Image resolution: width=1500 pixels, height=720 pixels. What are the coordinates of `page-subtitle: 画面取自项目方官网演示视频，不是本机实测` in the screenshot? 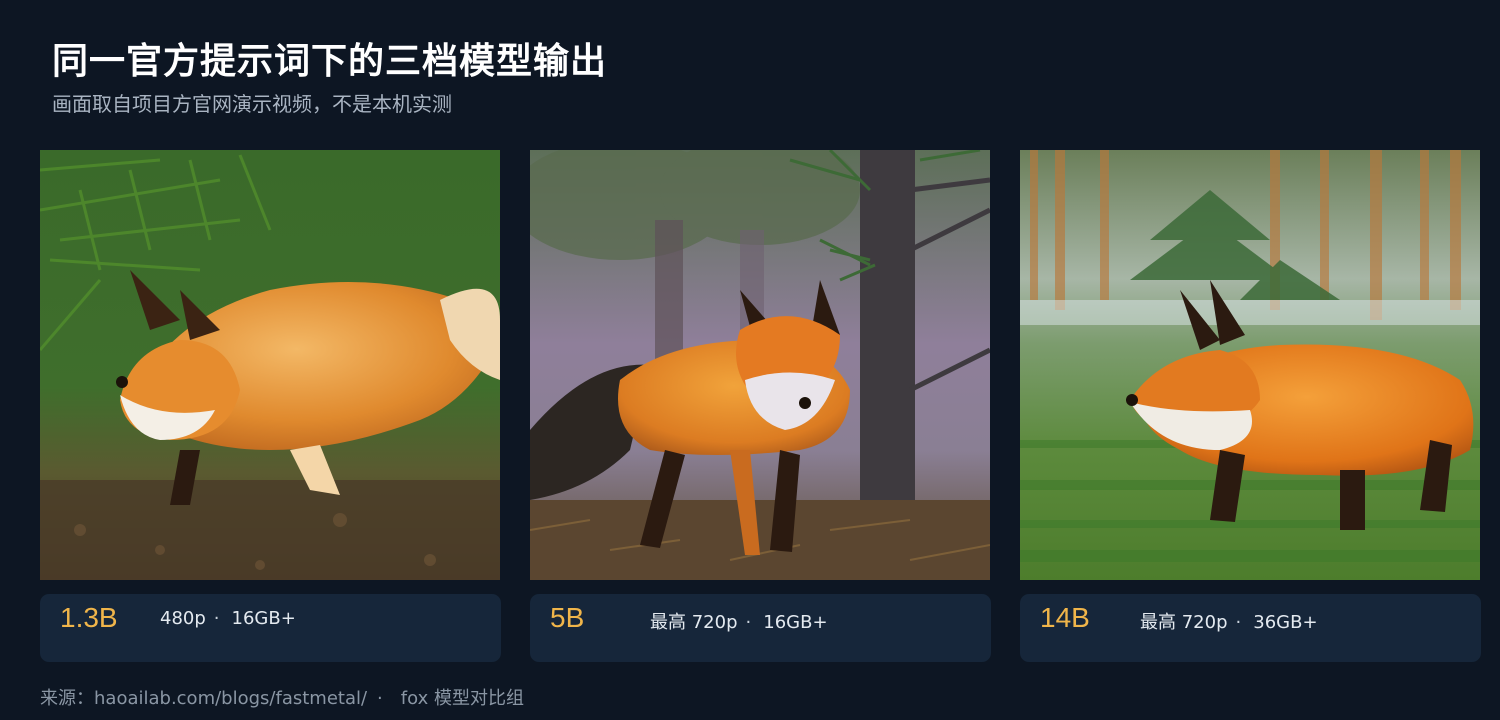 It's located at (252, 104).